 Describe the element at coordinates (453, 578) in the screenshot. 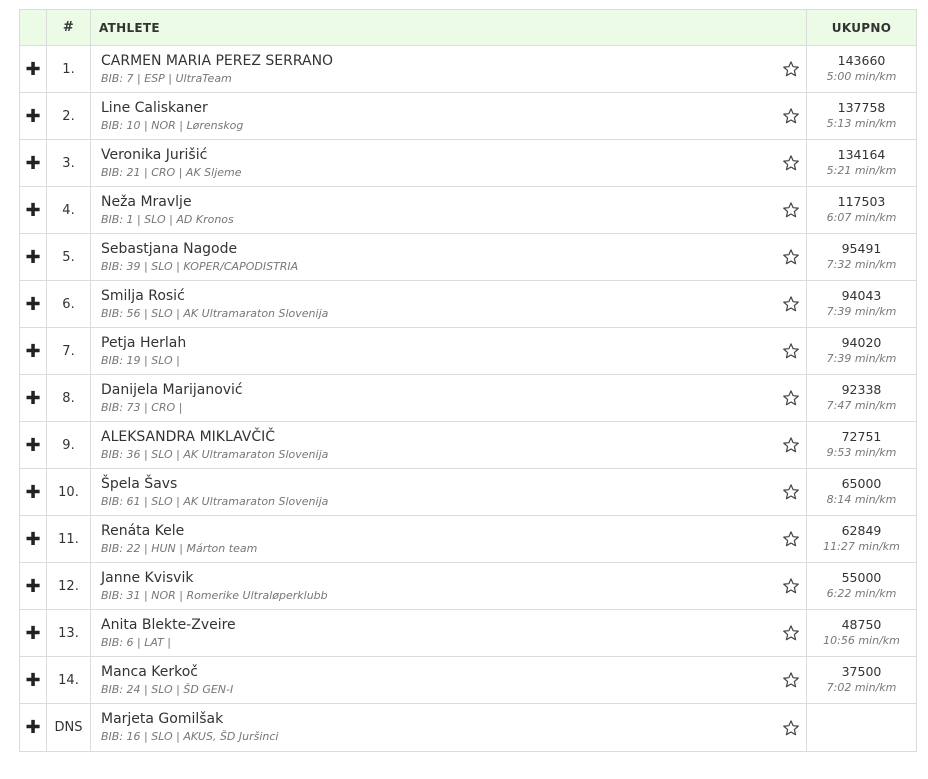

I see `athlete-name: Janne Kvisvik` at that location.